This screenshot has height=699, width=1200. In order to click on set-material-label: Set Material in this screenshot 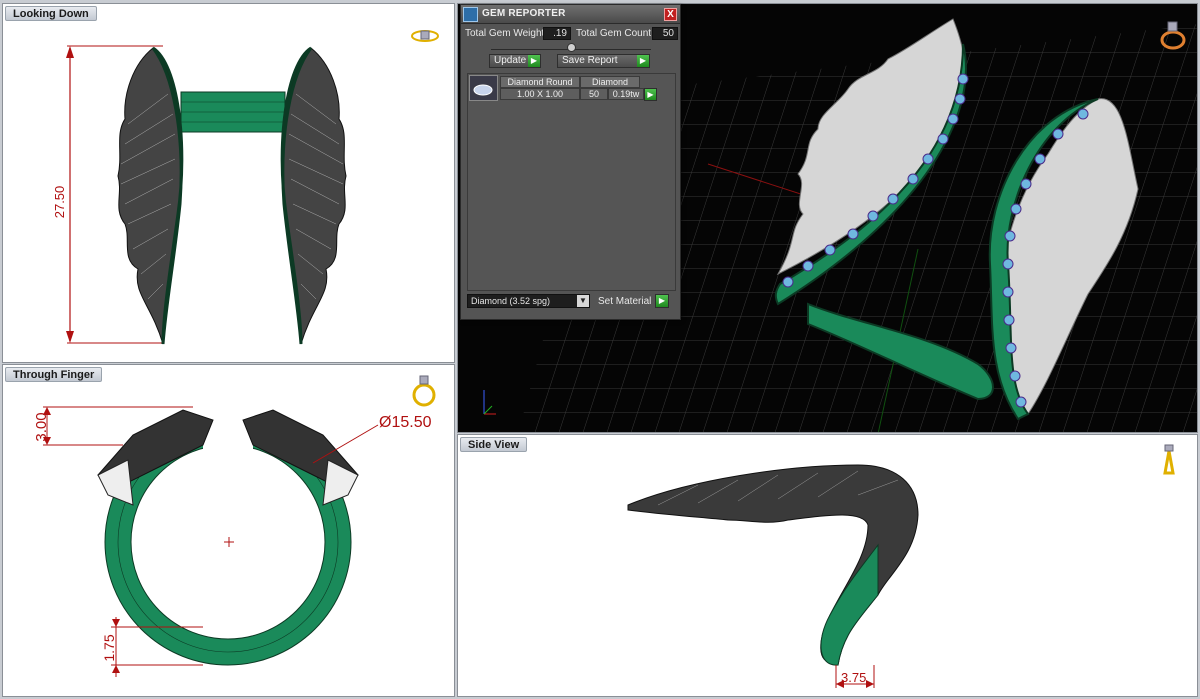, I will do `click(625, 301)`.